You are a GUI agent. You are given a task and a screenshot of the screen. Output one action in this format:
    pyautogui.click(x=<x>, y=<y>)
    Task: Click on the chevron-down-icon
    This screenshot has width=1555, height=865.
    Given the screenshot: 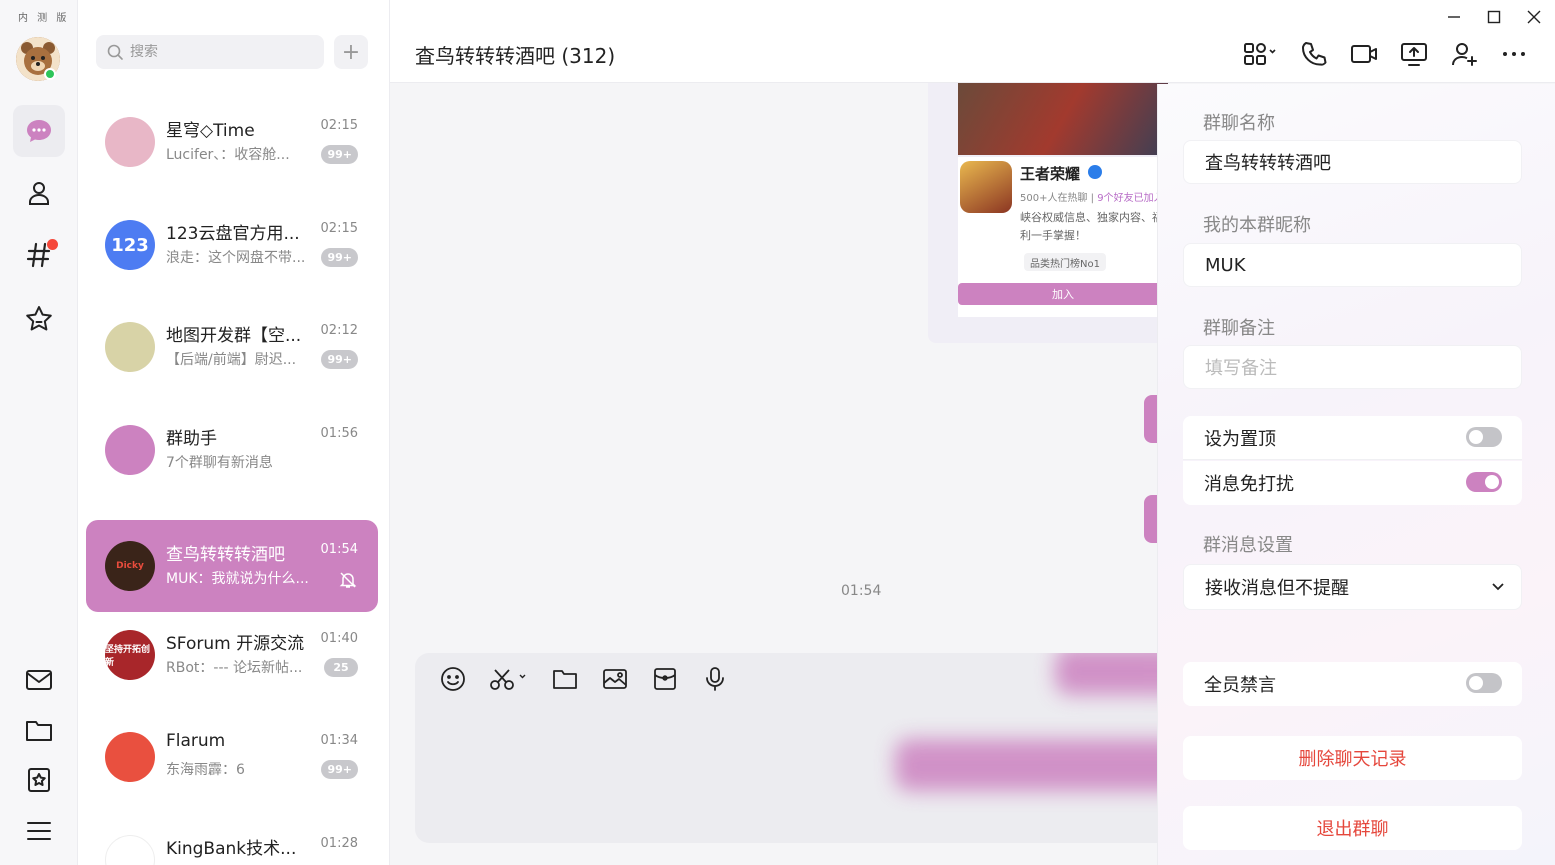 What is the action you would take?
    pyautogui.click(x=1498, y=587)
    